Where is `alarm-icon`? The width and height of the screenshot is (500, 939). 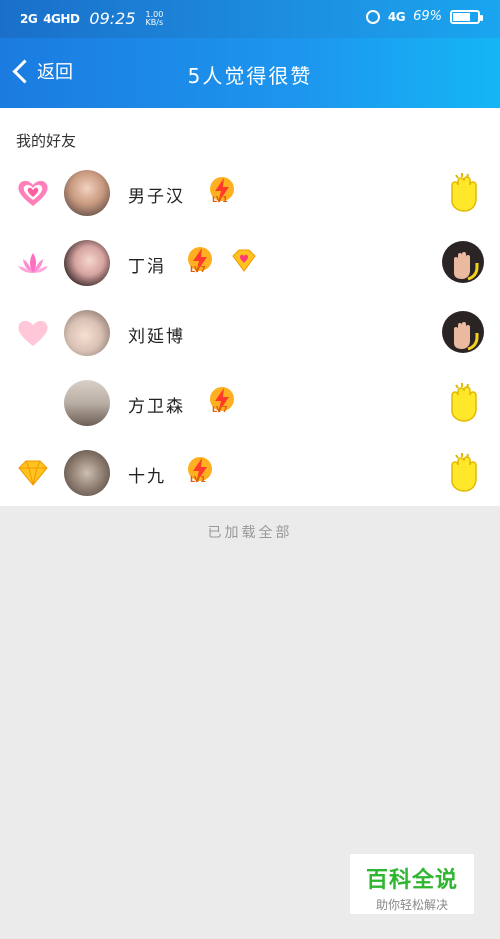
alarm-icon is located at coordinates (372, 16).